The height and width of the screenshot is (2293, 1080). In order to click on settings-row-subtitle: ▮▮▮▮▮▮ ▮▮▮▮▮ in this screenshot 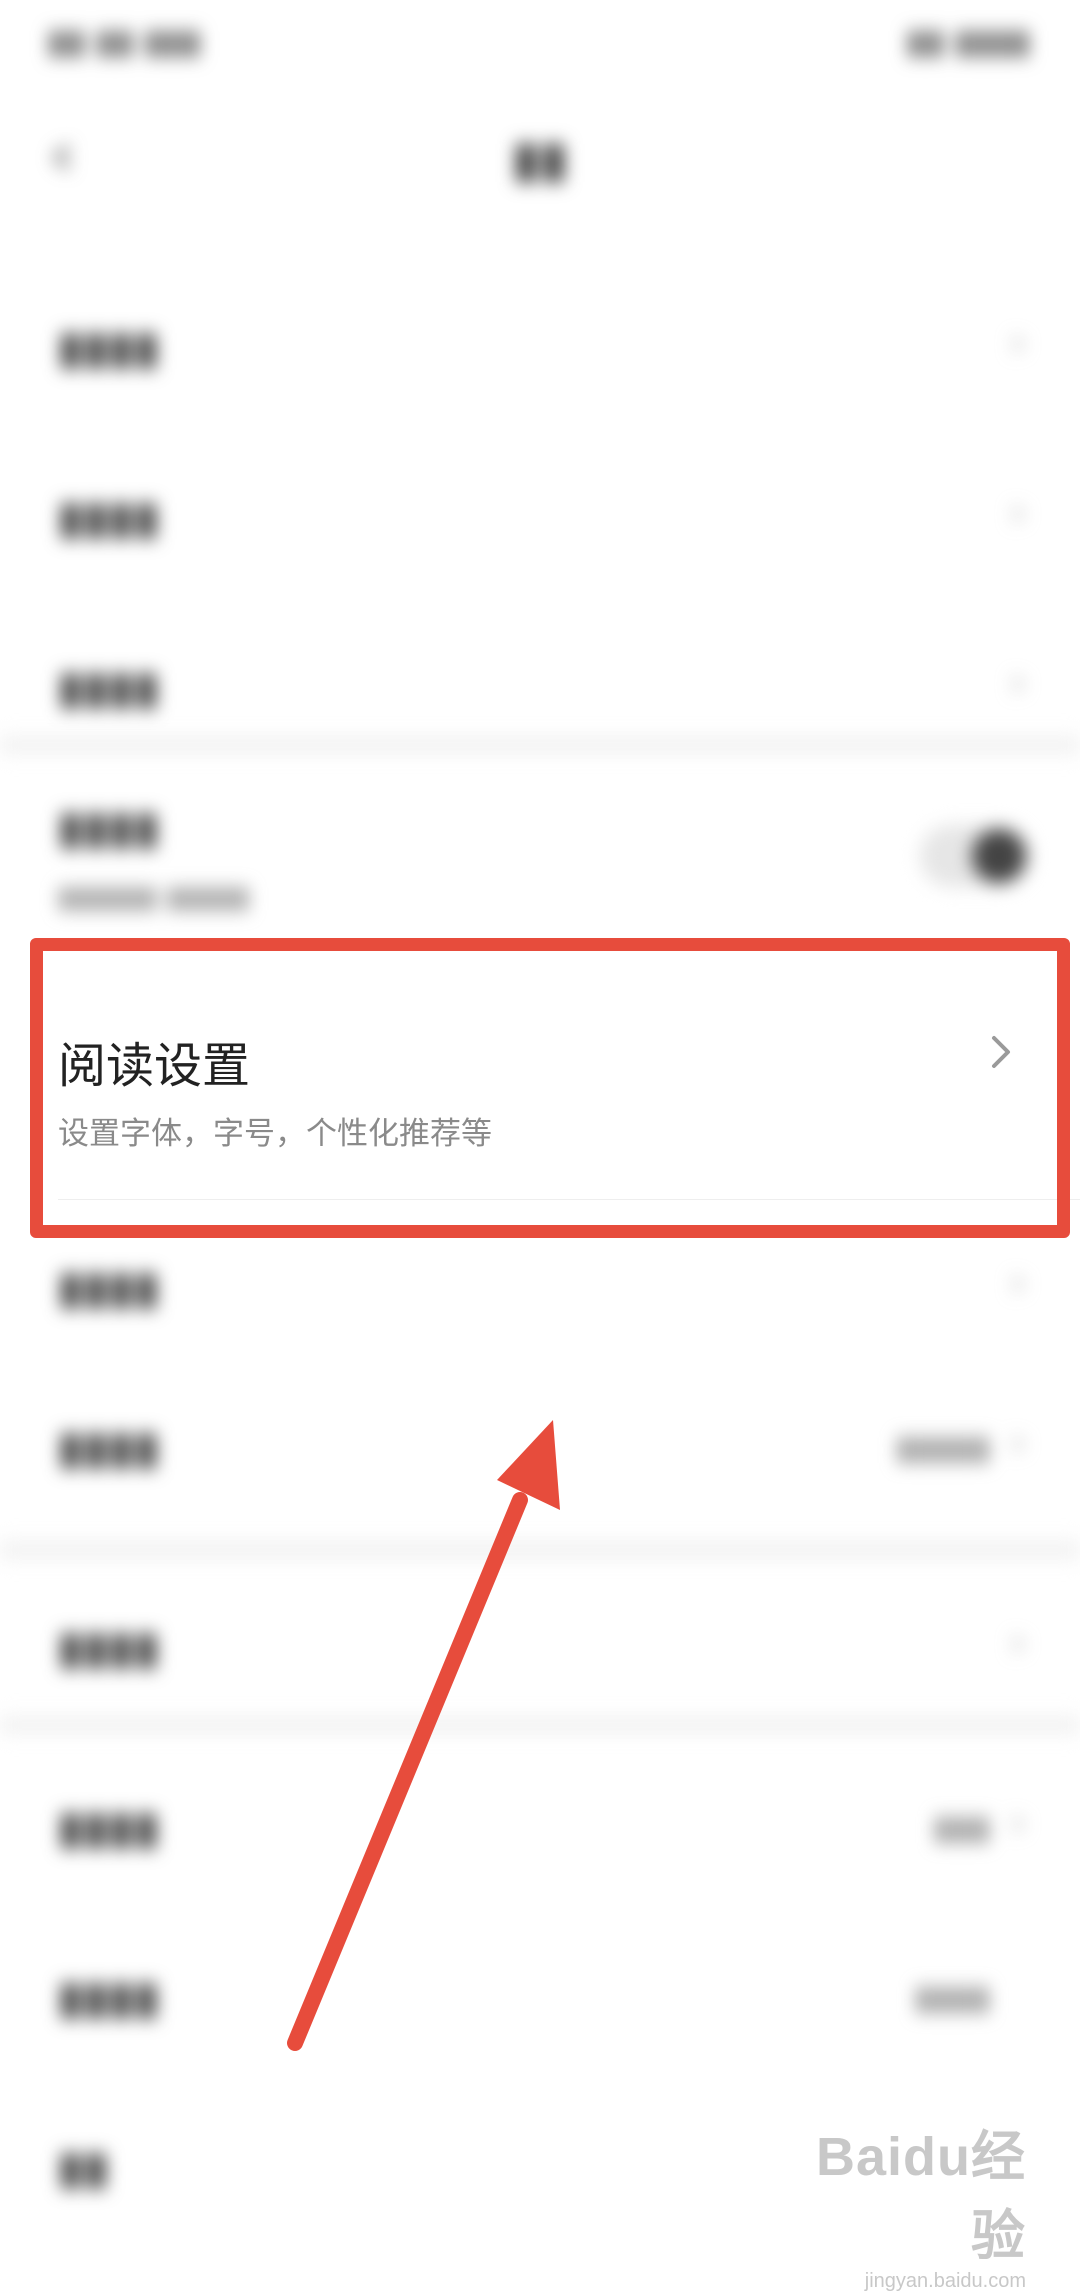, I will do `click(154, 897)`.